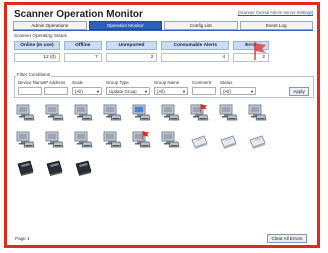 The width and height of the screenshot is (328, 253). What do you see at coordinates (117, 82) in the screenshot?
I see `group-type-label: Group Type` at bounding box center [117, 82].